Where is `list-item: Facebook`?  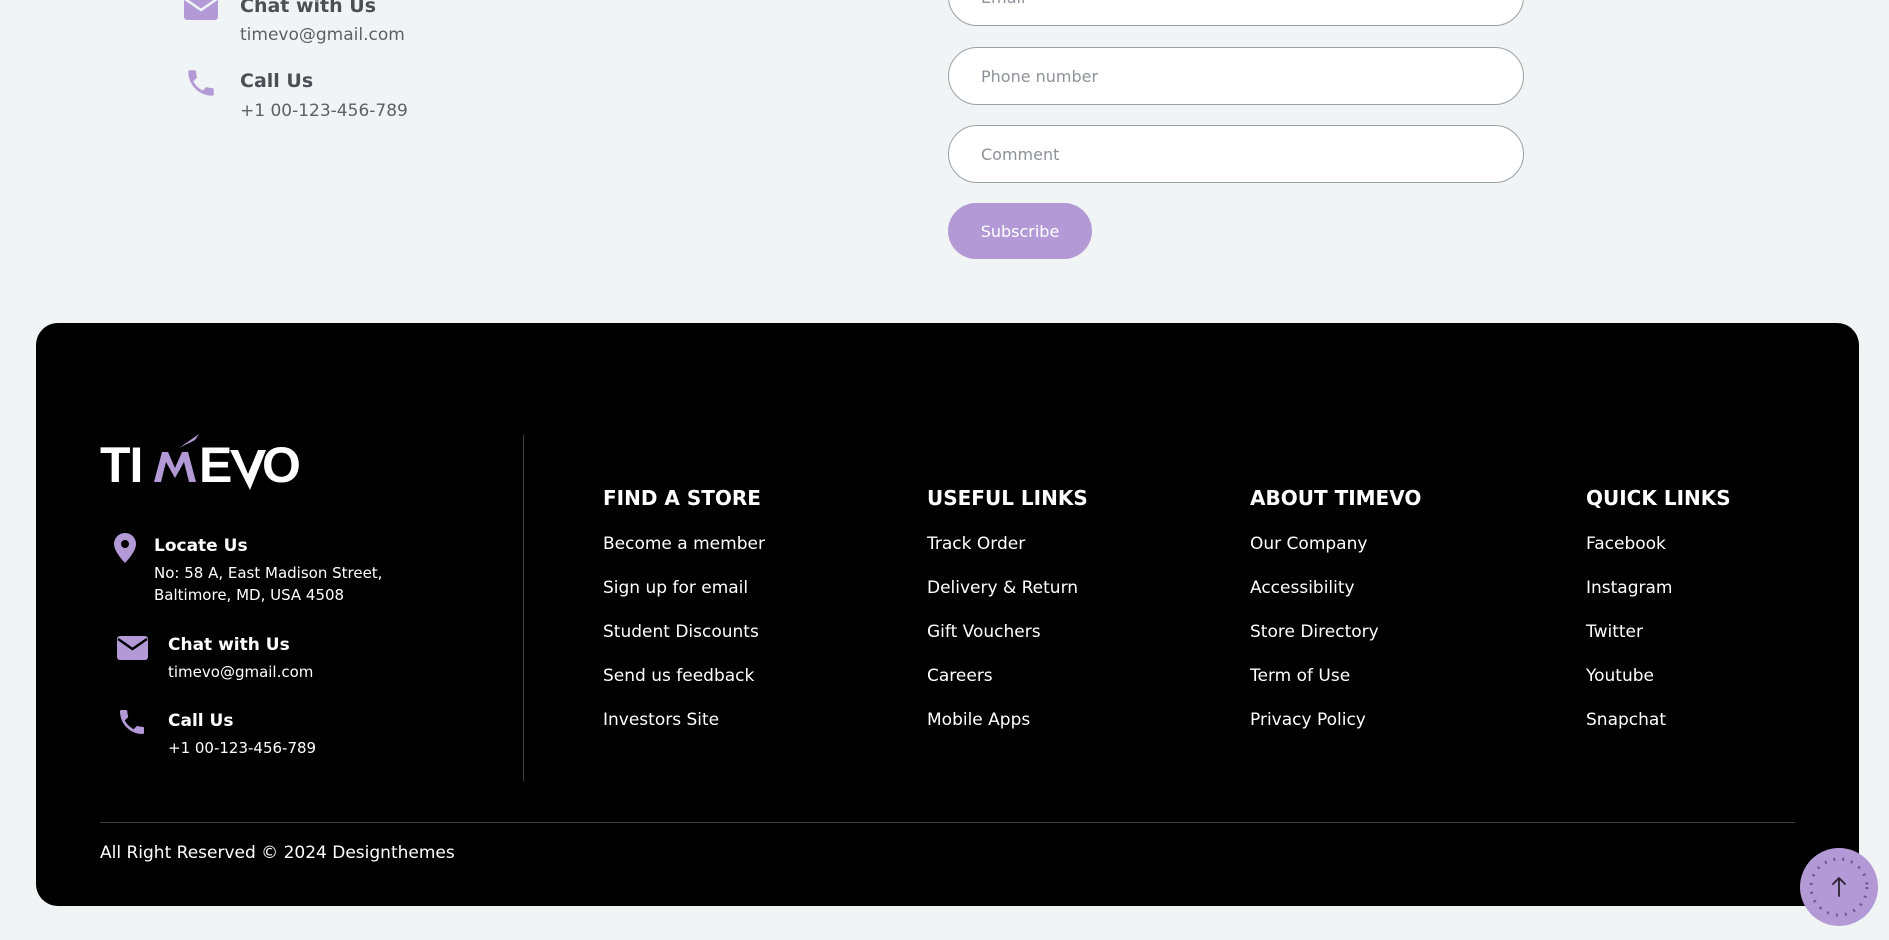 list-item: Facebook is located at coordinates (1629, 554).